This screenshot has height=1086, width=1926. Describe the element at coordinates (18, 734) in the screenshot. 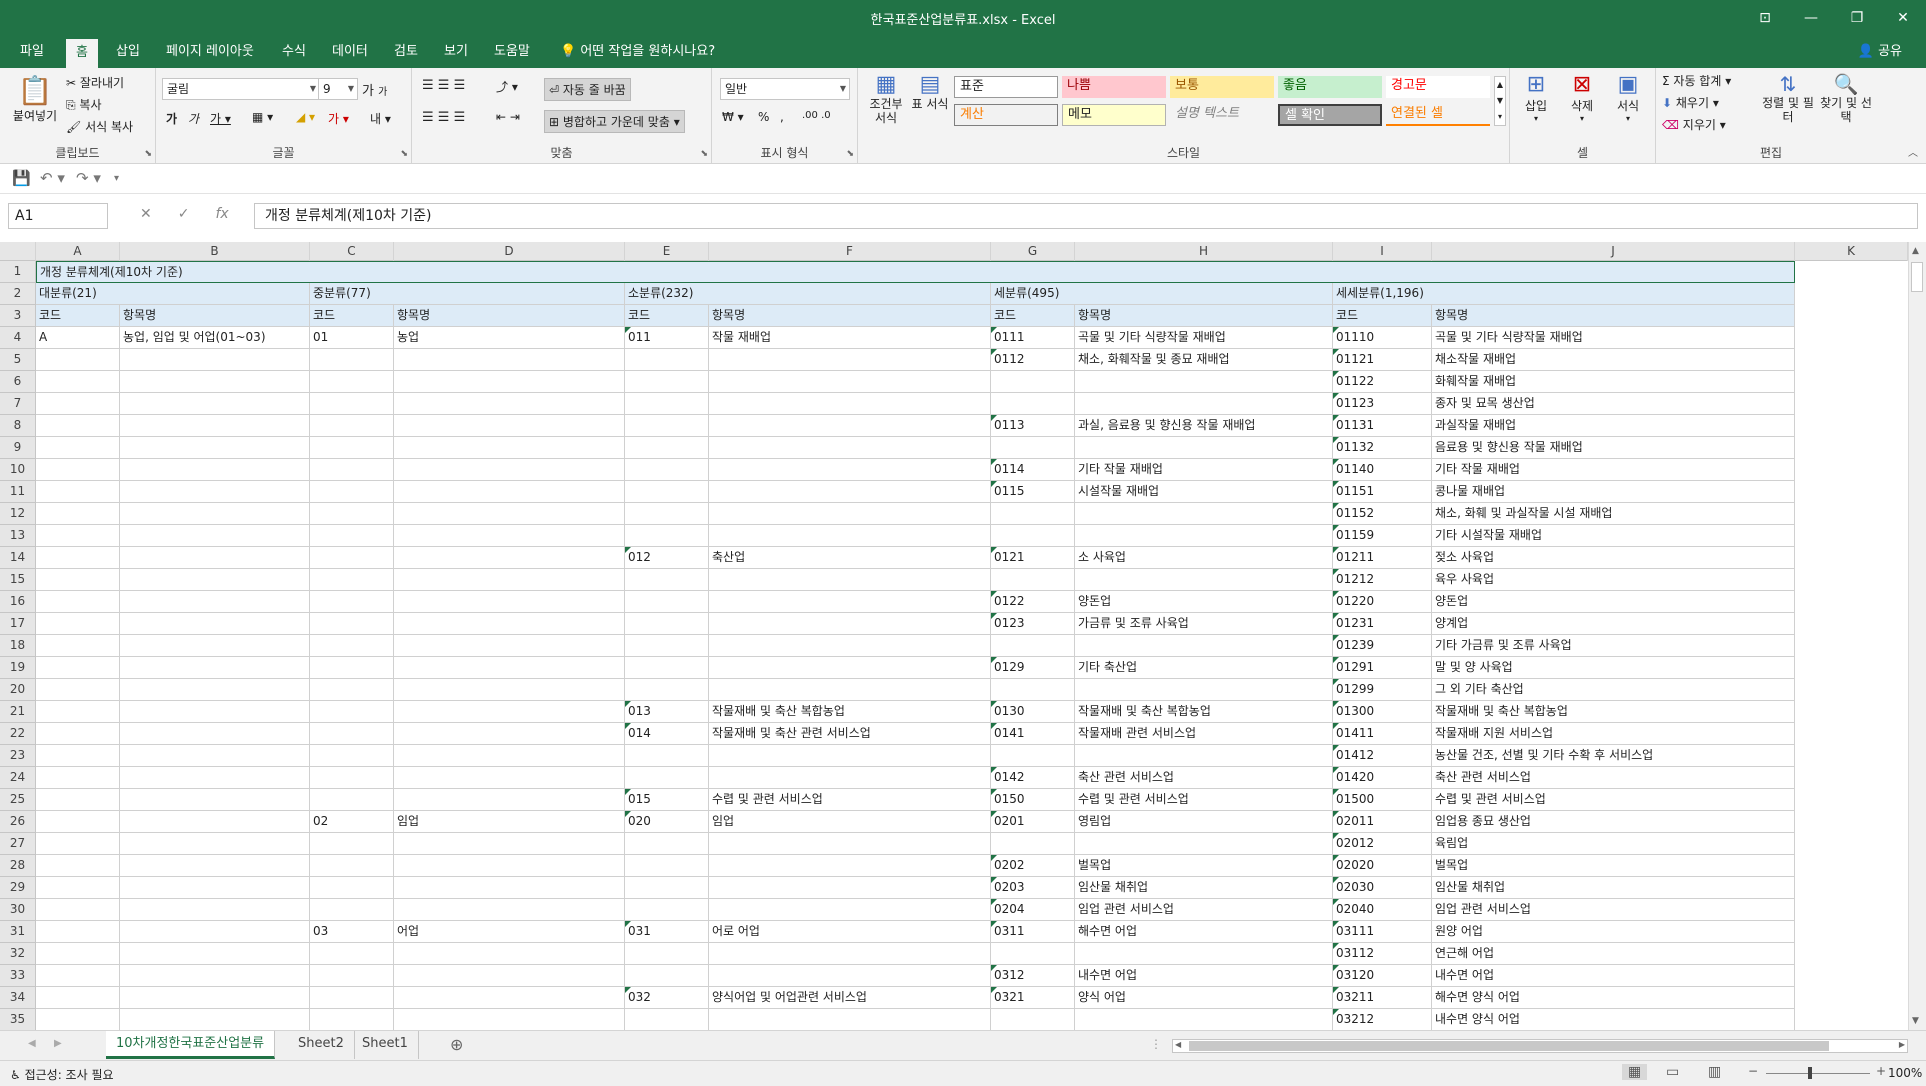

I see `row-header: 22` at that location.